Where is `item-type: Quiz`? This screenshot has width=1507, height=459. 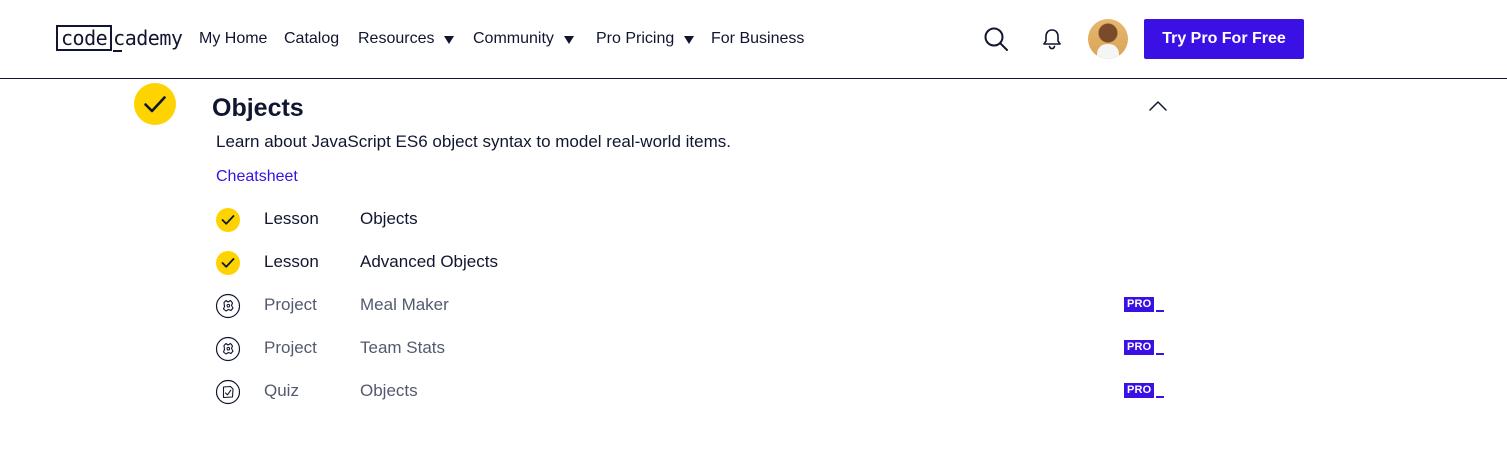 item-type: Quiz is located at coordinates (281, 390).